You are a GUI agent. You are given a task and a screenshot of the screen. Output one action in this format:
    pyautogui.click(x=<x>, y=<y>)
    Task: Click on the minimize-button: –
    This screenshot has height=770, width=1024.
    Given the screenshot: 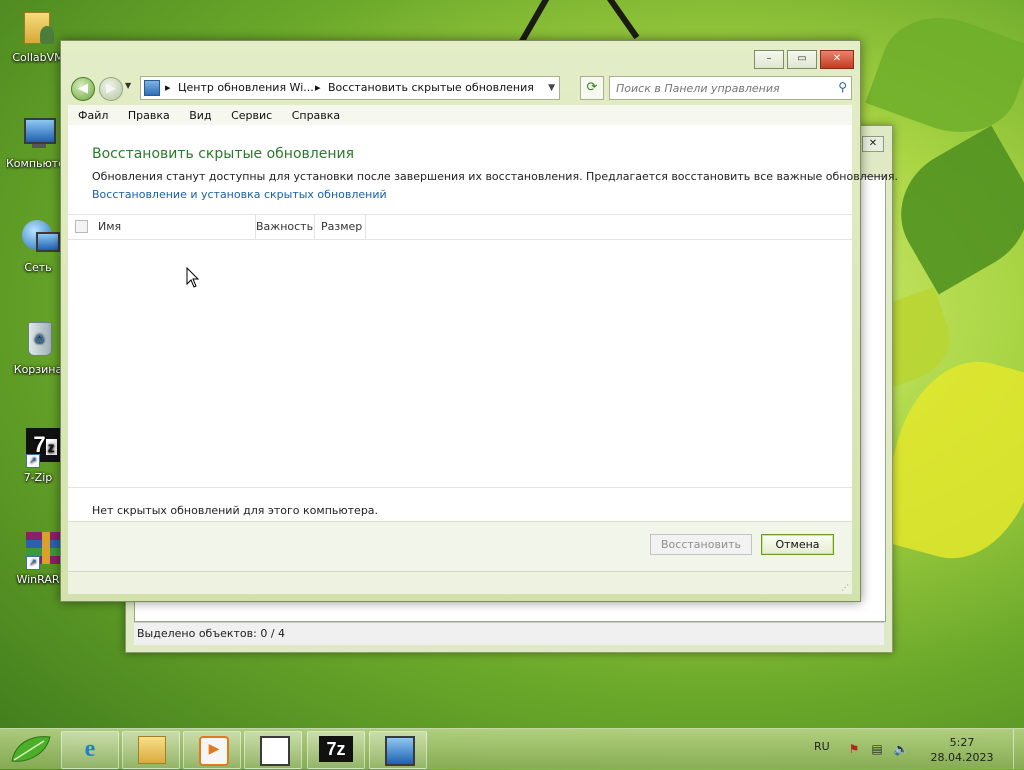 What is the action you would take?
    pyautogui.click(x=769, y=59)
    